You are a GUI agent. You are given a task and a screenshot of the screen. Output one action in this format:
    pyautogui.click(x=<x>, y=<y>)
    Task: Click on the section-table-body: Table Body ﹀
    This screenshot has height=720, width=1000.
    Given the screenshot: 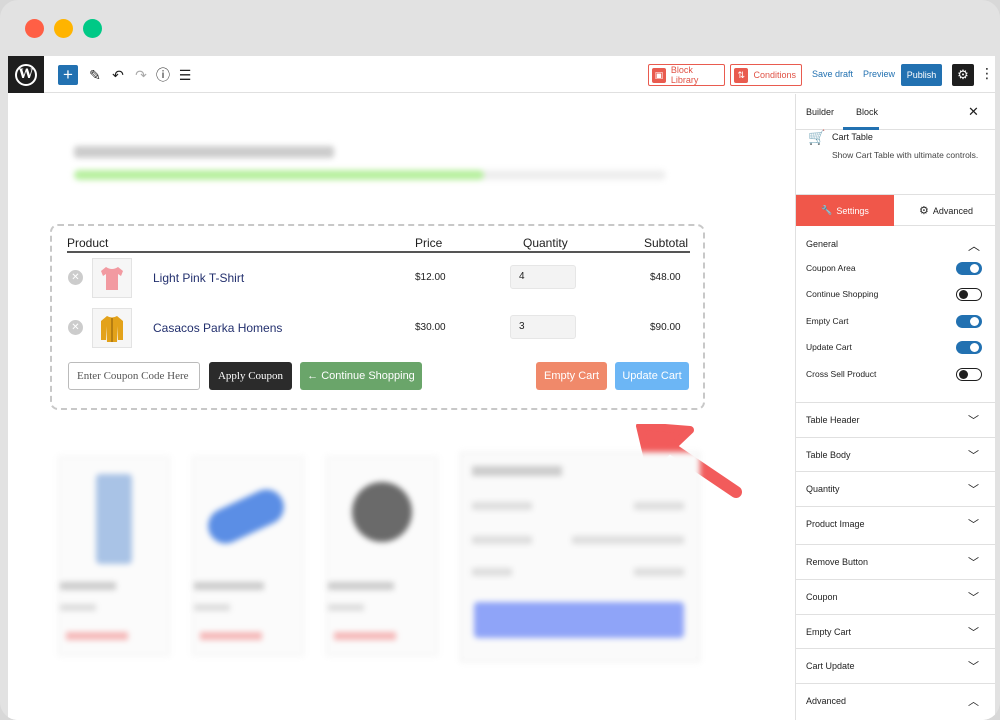 What is the action you would take?
    pyautogui.click(x=895, y=454)
    